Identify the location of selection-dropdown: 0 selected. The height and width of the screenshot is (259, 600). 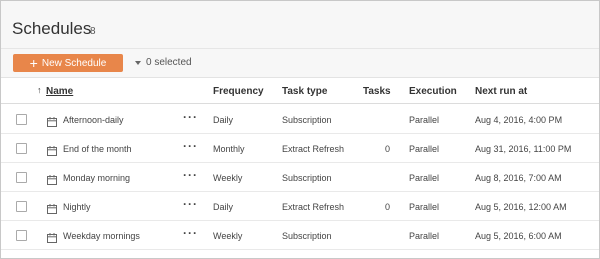
(163, 62).